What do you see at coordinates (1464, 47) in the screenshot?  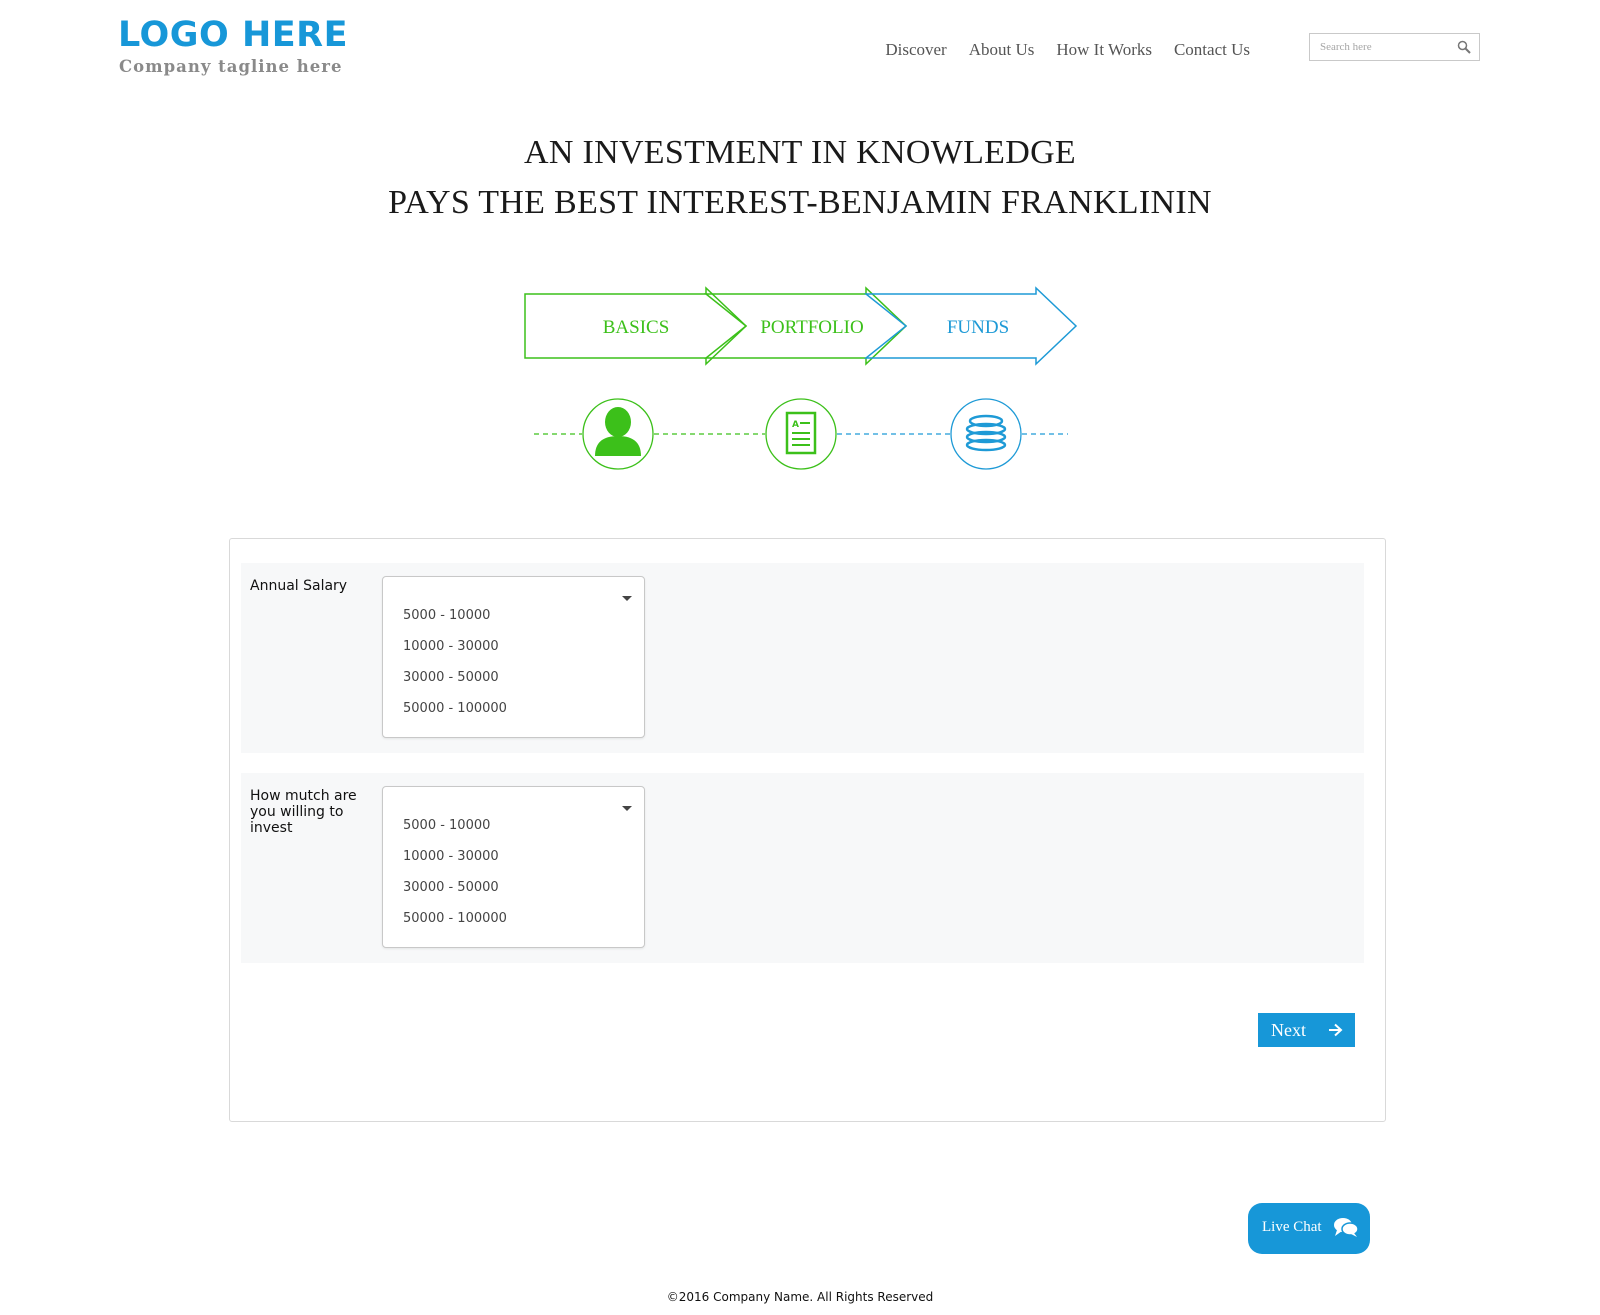 I see `search-icon` at bounding box center [1464, 47].